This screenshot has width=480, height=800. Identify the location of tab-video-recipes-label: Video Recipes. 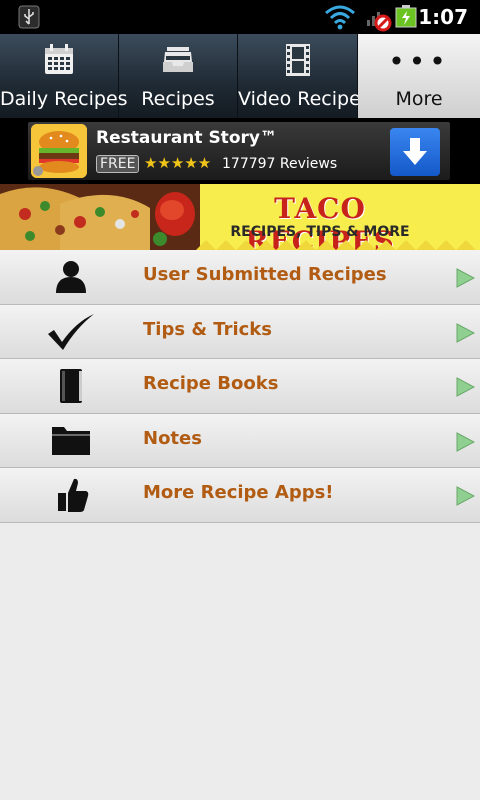
(304, 99).